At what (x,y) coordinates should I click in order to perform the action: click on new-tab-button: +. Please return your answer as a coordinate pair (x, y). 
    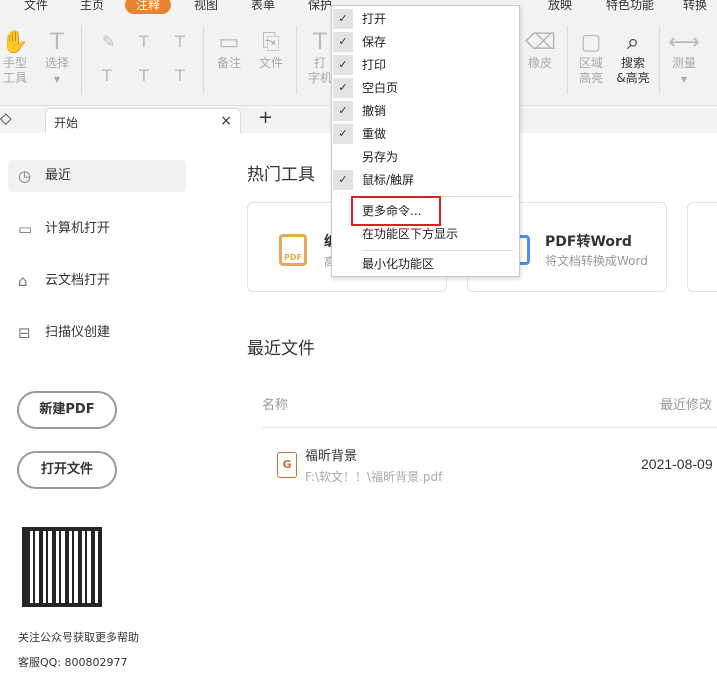
    Looking at the image, I should click on (265, 117).